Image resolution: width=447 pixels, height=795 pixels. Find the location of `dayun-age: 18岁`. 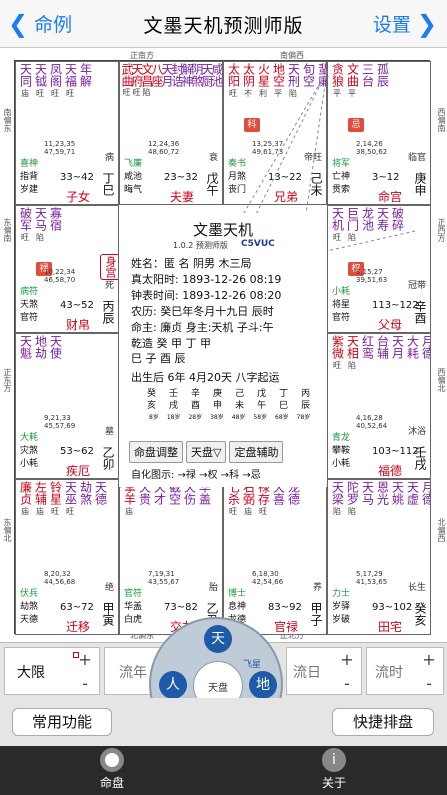

dayun-age: 18岁 is located at coordinates (173, 417).